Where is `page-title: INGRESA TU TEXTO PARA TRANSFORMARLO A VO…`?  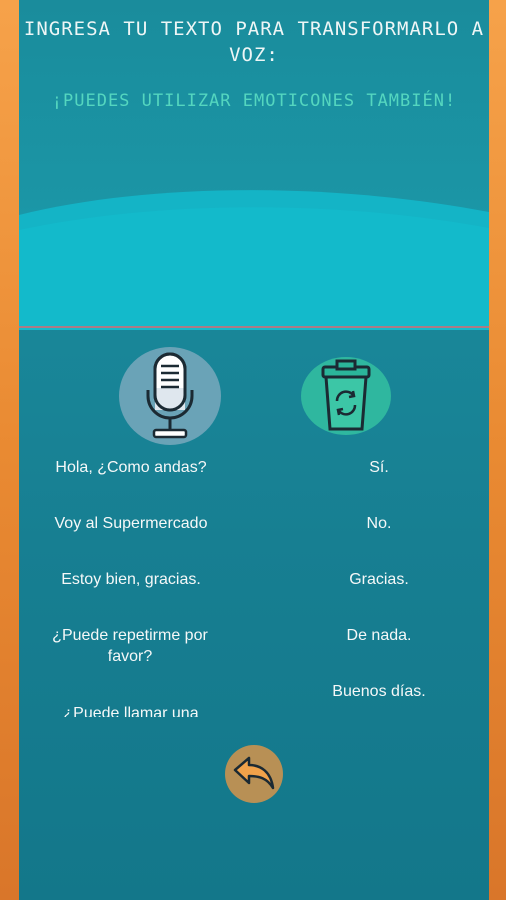
page-title: INGRESA TU TEXTO PARA TRANSFORMARLO A VO… is located at coordinates (254, 42).